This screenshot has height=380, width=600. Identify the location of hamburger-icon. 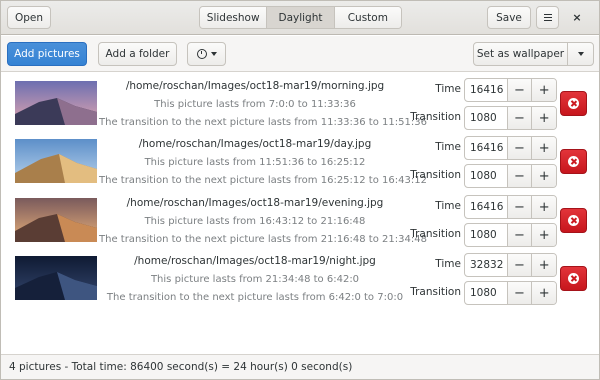
(547, 17).